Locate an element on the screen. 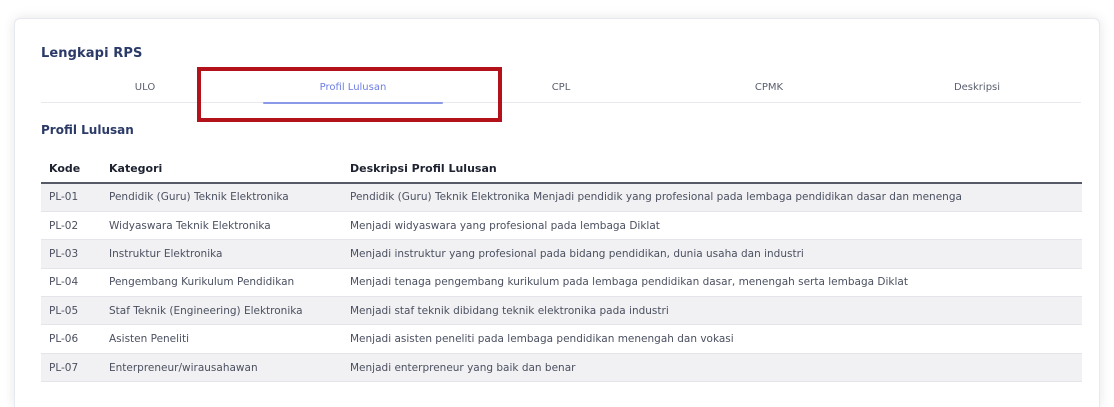 The height and width of the screenshot is (407, 1114). card-title: Lengkapi RPS is located at coordinates (92, 53).